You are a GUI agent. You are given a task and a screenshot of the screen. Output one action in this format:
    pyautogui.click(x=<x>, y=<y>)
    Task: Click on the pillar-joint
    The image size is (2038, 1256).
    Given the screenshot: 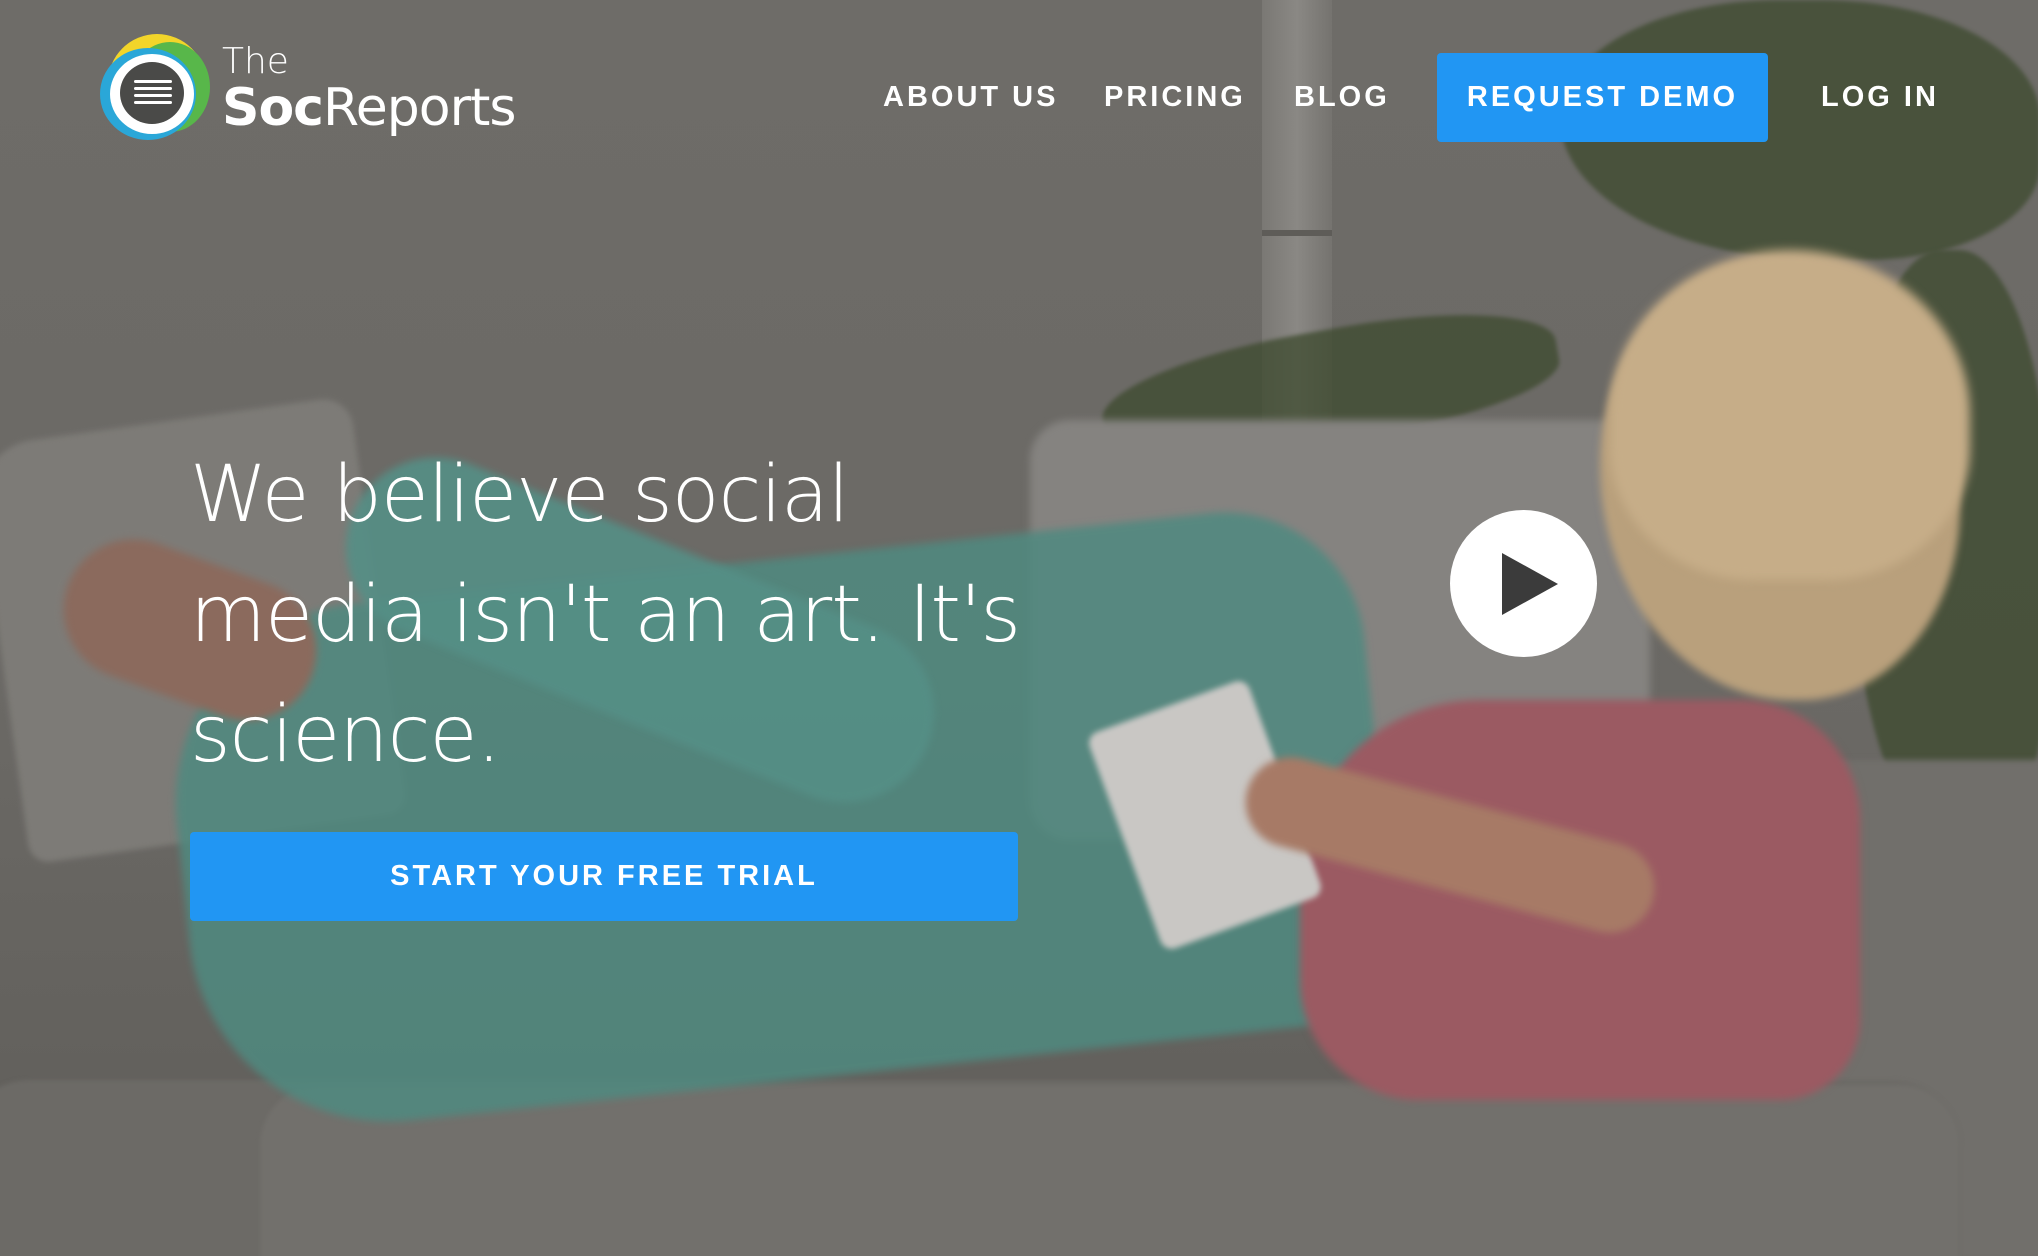 What is the action you would take?
    pyautogui.click(x=1297, y=233)
    